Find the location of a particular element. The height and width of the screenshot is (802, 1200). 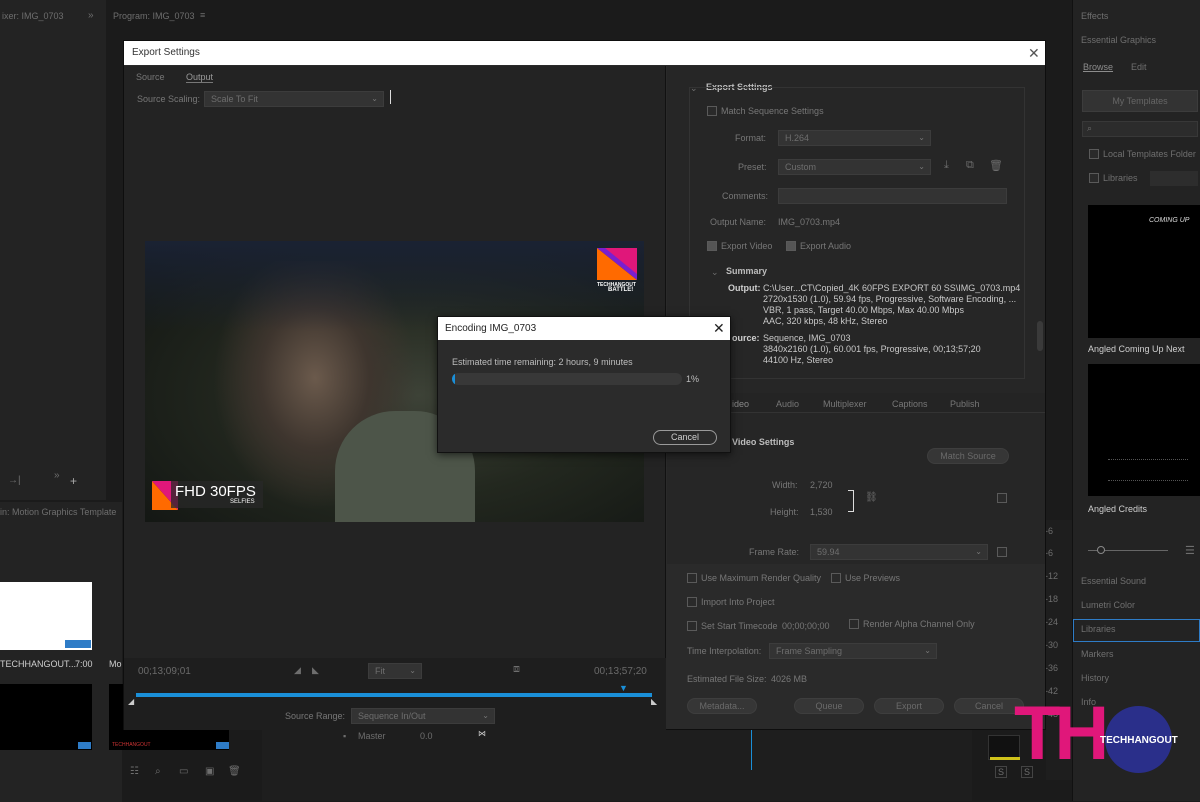

export-video-checkbox is located at coordinates (712, 246).